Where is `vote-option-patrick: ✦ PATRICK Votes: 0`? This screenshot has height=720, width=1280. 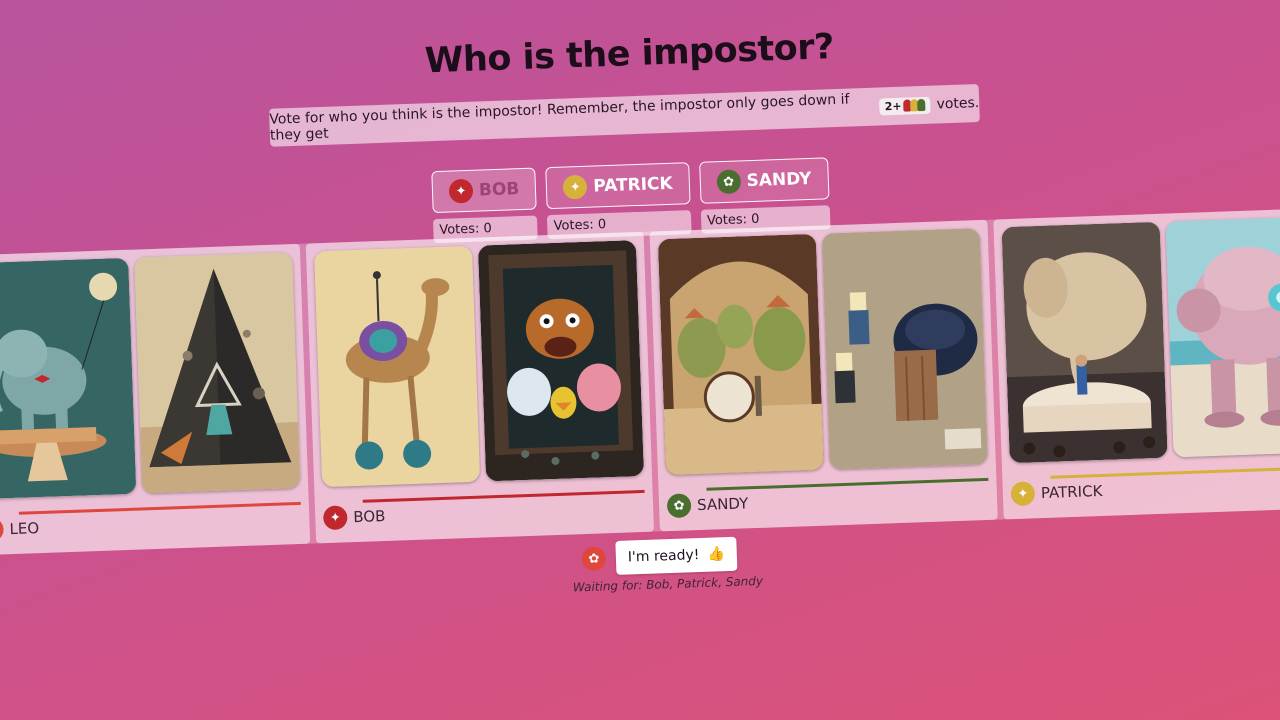
vote-option-patrick: ✦ PATRICK Votes: 0 is located at coordinates (618, 201).